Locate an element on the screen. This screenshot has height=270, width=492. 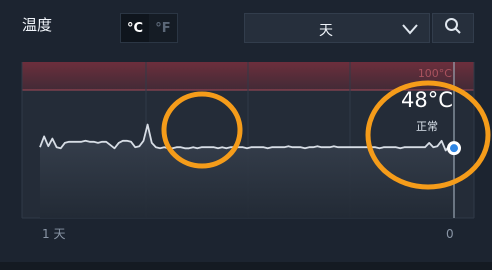
upper-limit-label: 100°C is located at coordinates (435, 73).